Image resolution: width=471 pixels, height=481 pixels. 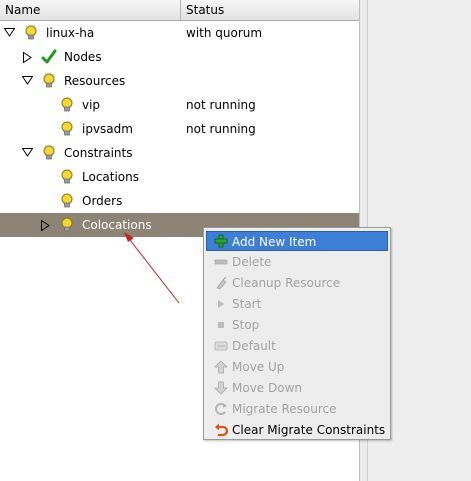 I want to click on undo-icon, so click(x=221, y=430).